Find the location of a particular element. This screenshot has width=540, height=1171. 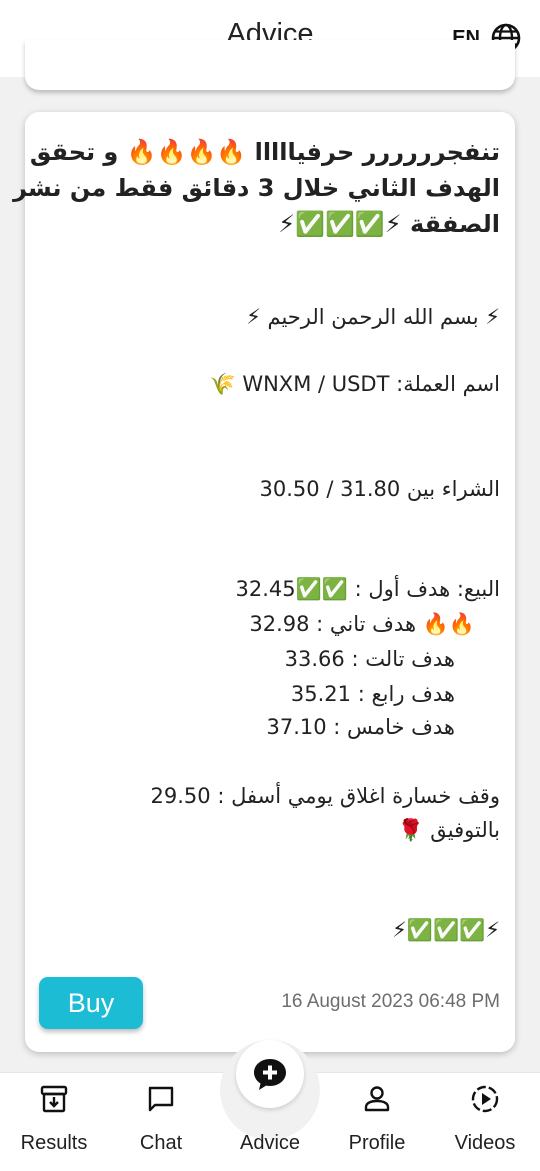

stop-loss-line: وقف خسارة اغلاق يومي أسفل : 29.50 is located at coordinates (325, 796).